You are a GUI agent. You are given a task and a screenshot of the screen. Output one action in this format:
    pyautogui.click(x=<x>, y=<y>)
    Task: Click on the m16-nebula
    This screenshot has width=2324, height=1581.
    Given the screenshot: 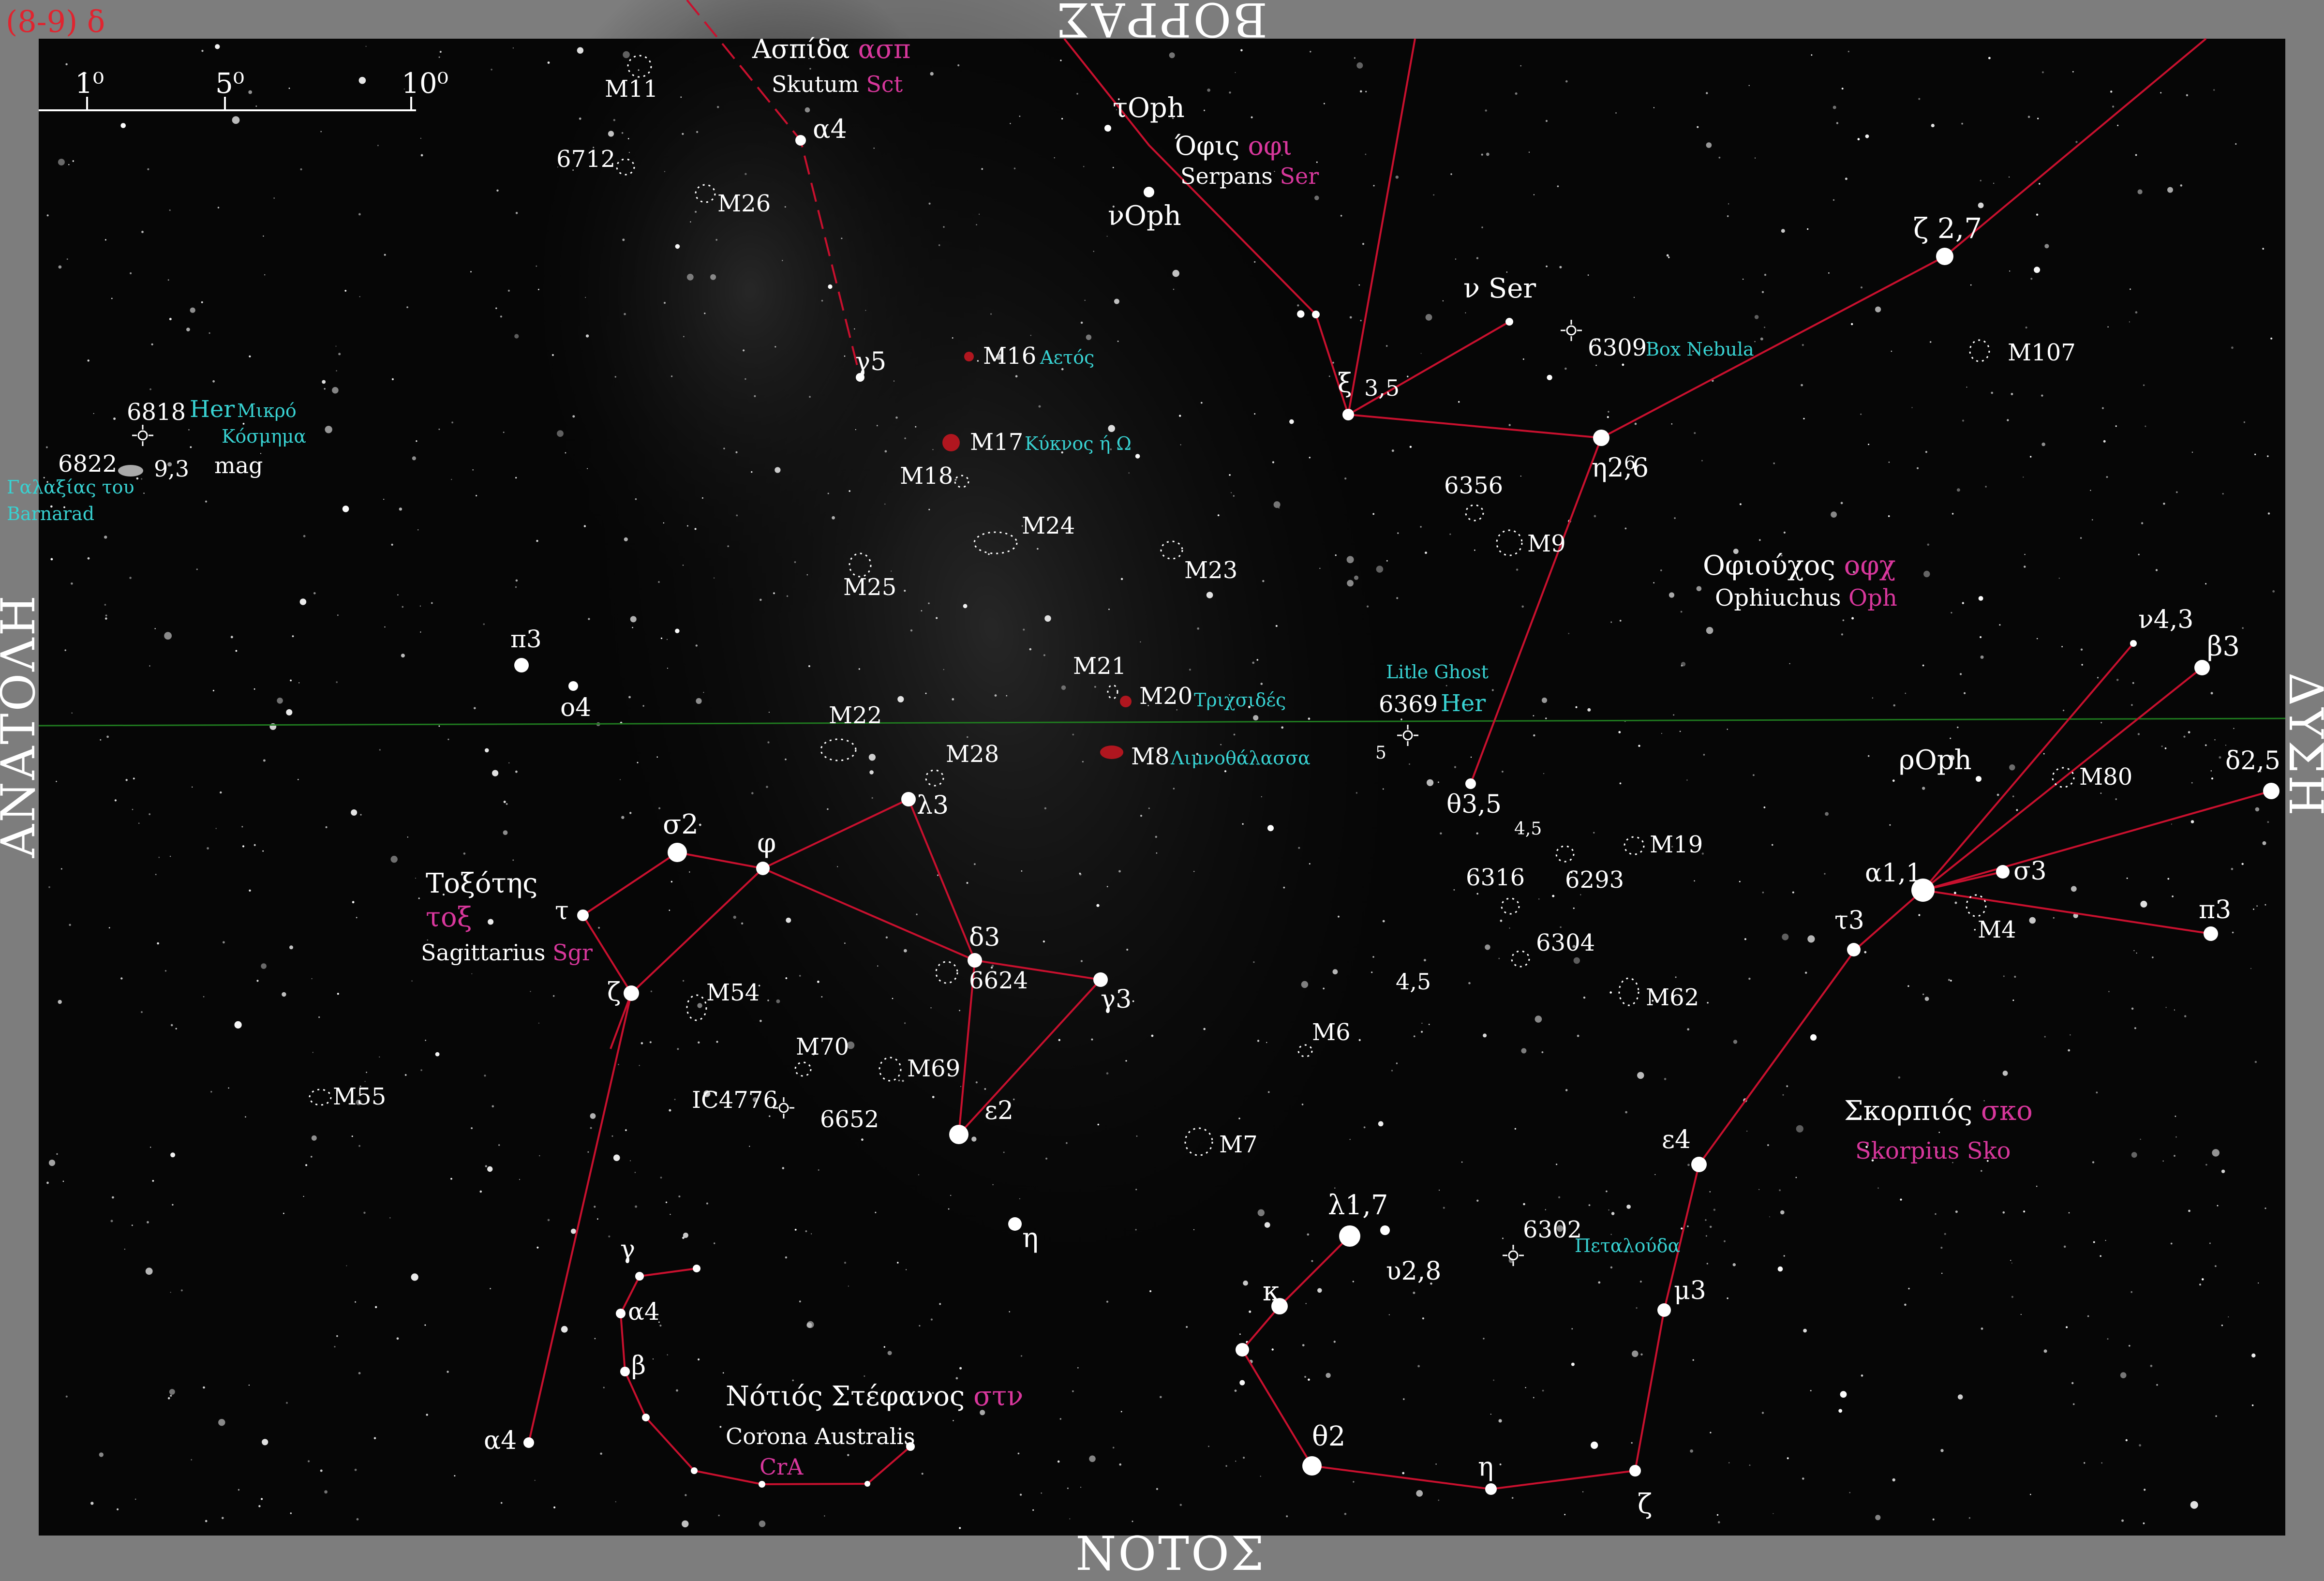 What is the action you would take?
    pyautogui.click(x=969, y=356)
    